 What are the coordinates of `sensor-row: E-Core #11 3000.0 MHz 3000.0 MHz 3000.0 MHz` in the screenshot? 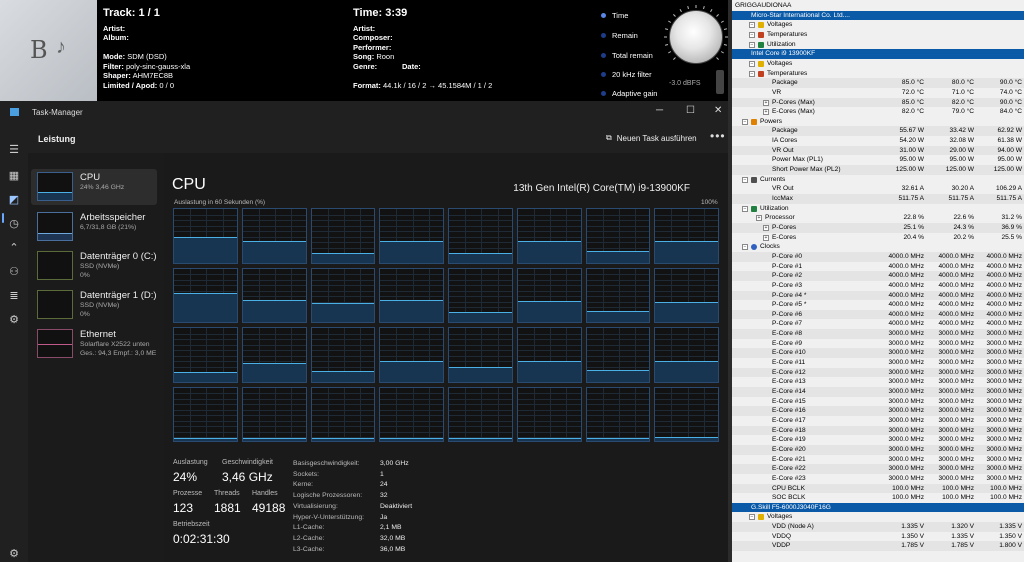 It's located at (878, 363).